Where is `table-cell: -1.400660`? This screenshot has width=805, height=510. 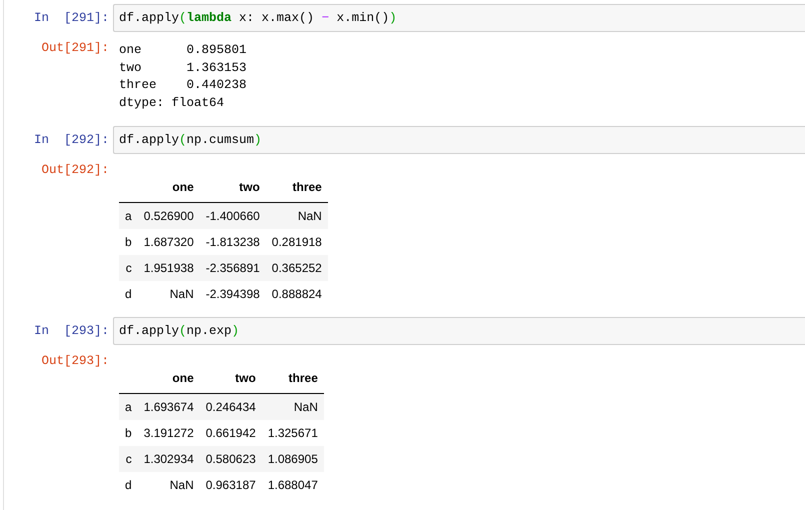
table-cell: -1.400660 is located at coordinates (233, 216).